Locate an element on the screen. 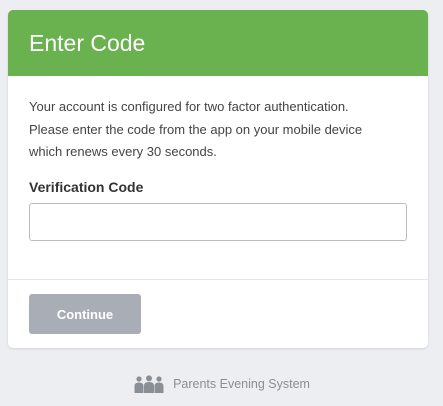  footer: Parents Evening System is located at coordinates (221, 384).